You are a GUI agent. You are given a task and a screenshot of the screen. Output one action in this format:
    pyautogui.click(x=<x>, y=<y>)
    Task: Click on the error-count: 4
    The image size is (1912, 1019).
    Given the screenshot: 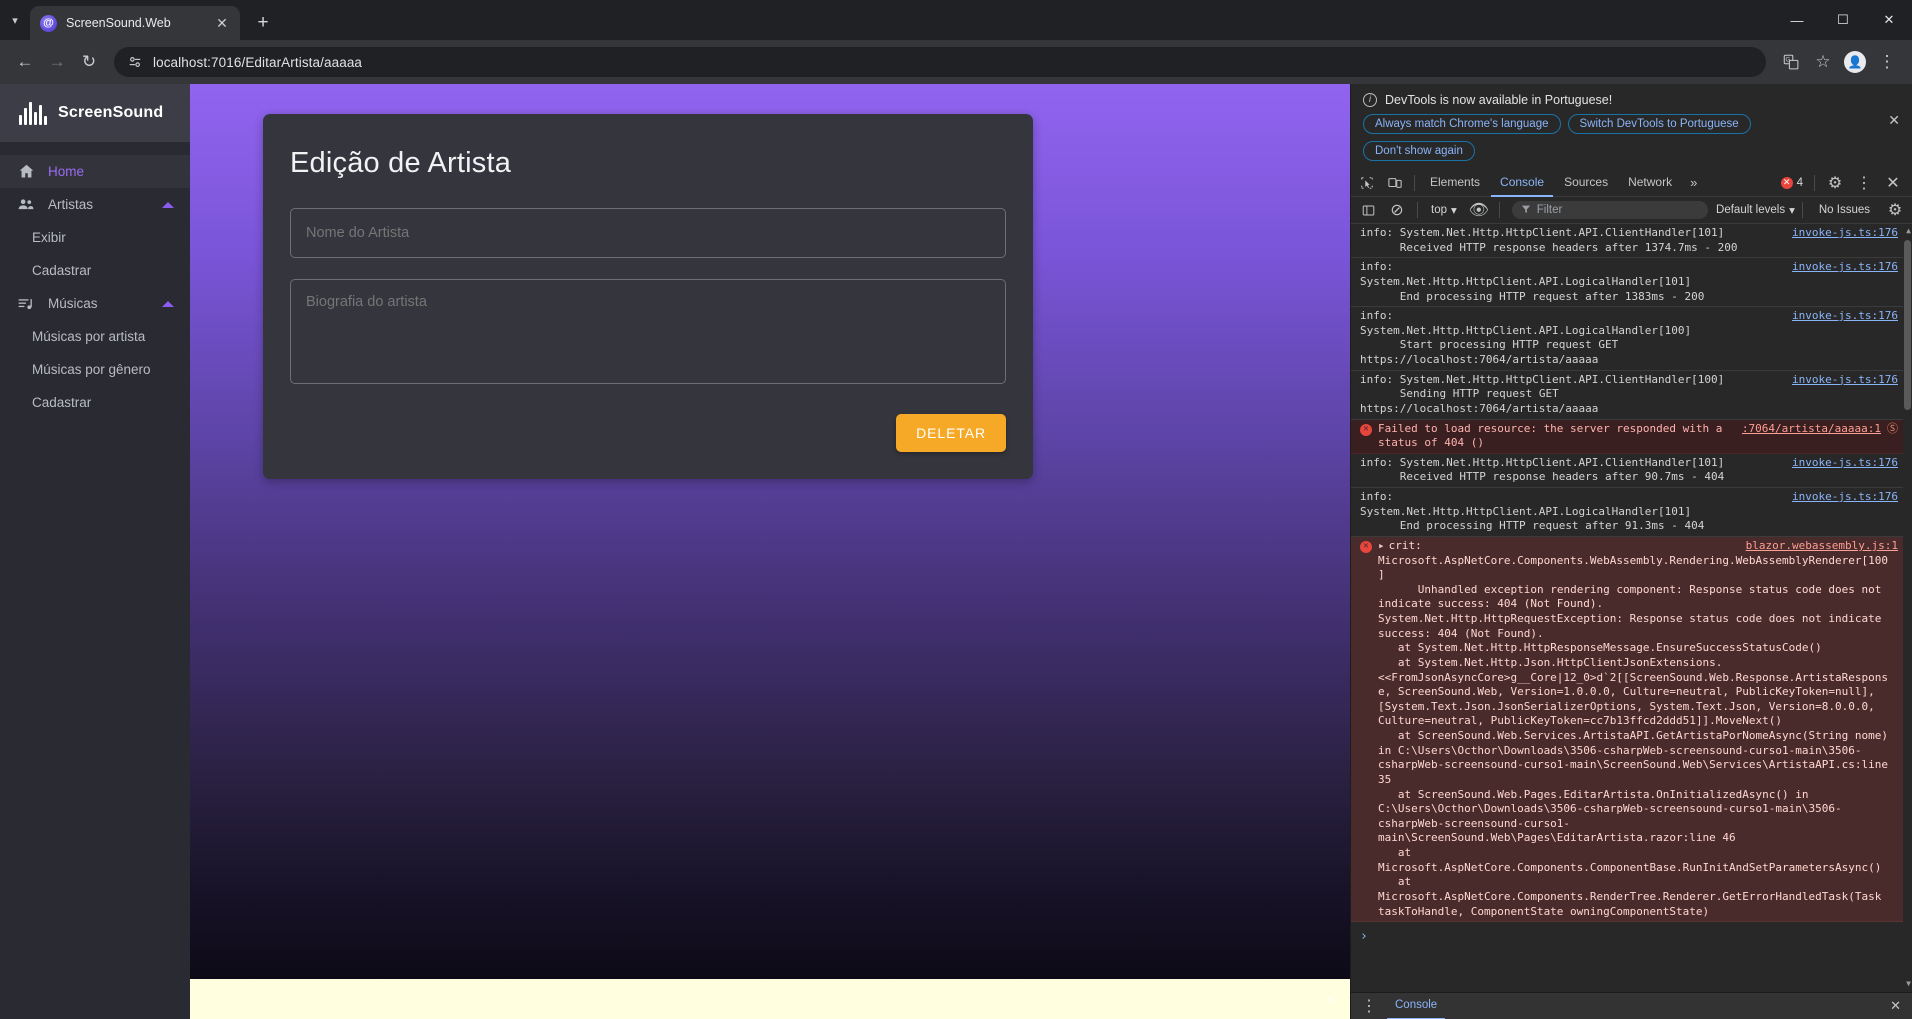 What is the action you would take?
    pyautogui.click(x=1799, y=182)
    